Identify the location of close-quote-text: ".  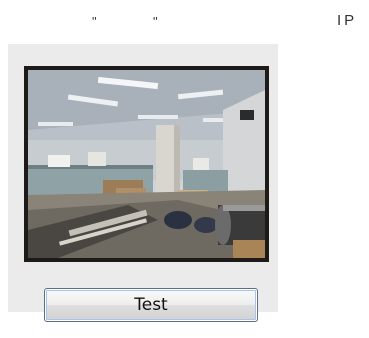
(156, 21).